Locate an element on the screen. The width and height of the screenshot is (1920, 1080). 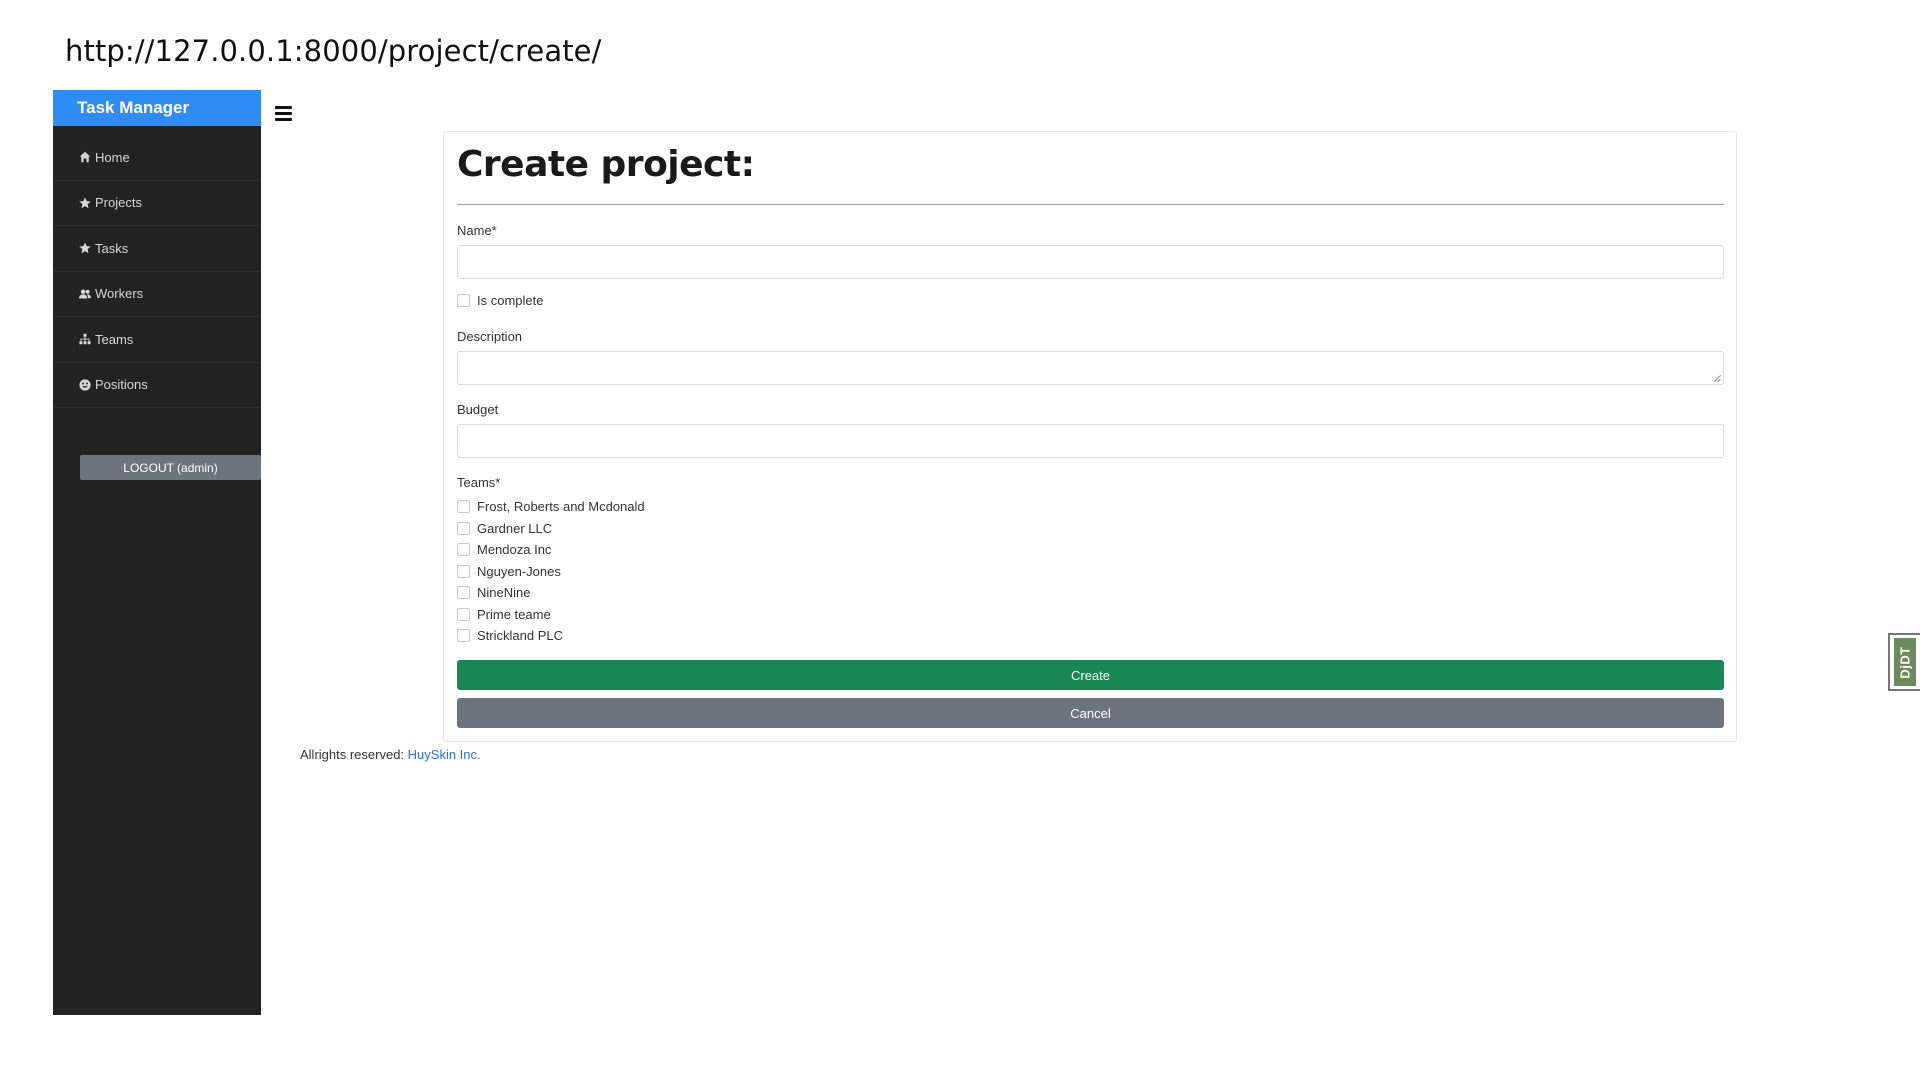
smile-icon is located at coordinates (85, 385).